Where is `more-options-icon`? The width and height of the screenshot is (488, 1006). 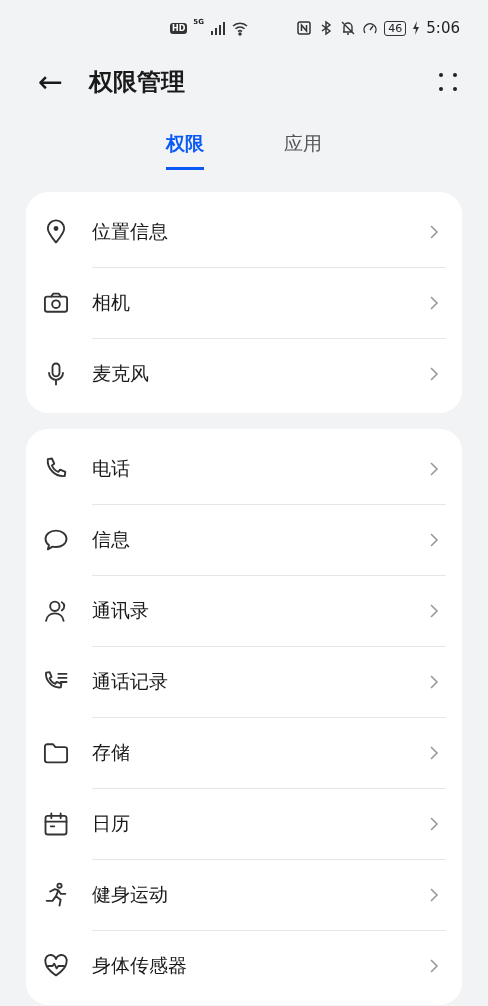
more-options-icon is located at coordinates (448, 82).